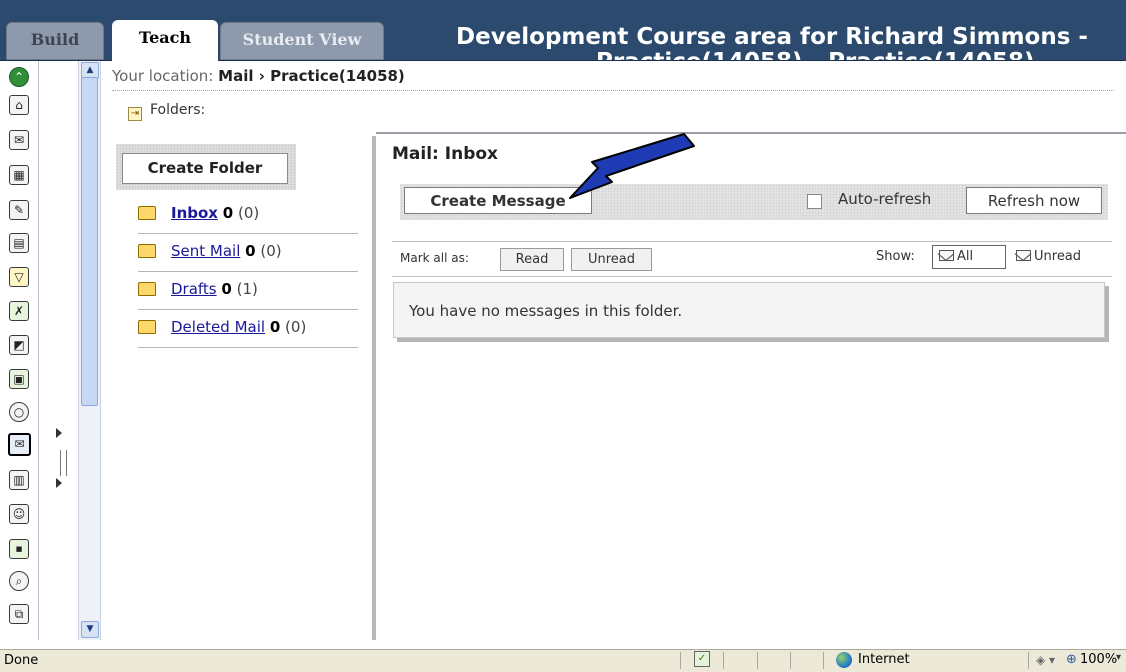  Describe the element at coordinates (90, 629) in the screenshot. I see `scroll-down-icon: ▼` at that location.